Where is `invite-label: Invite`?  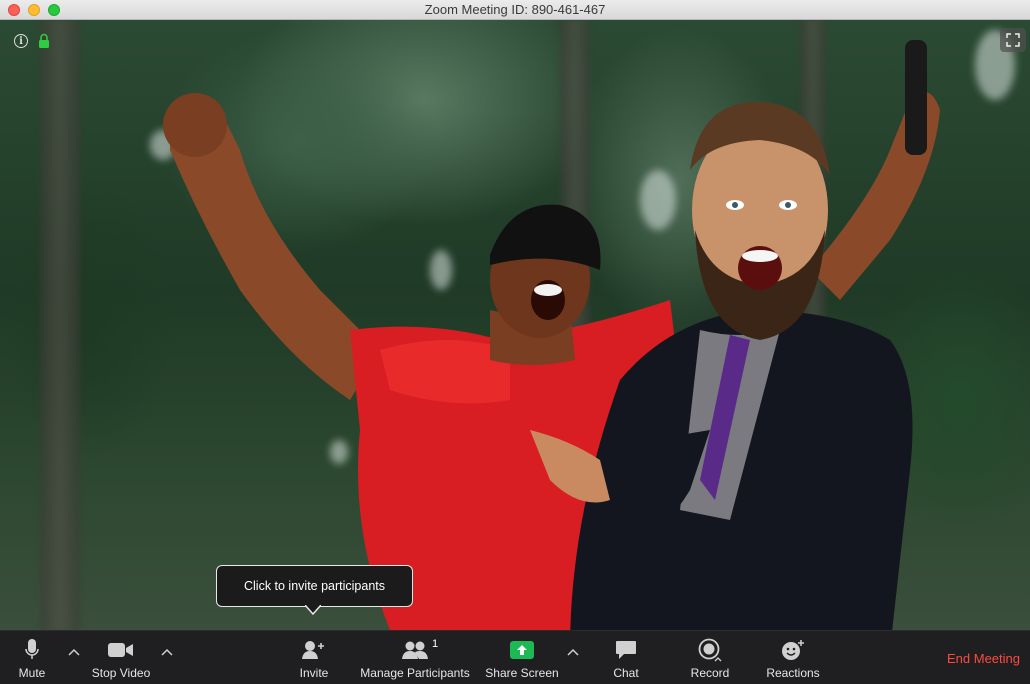 invite-label: Invite is located at coordinates (314, 673).